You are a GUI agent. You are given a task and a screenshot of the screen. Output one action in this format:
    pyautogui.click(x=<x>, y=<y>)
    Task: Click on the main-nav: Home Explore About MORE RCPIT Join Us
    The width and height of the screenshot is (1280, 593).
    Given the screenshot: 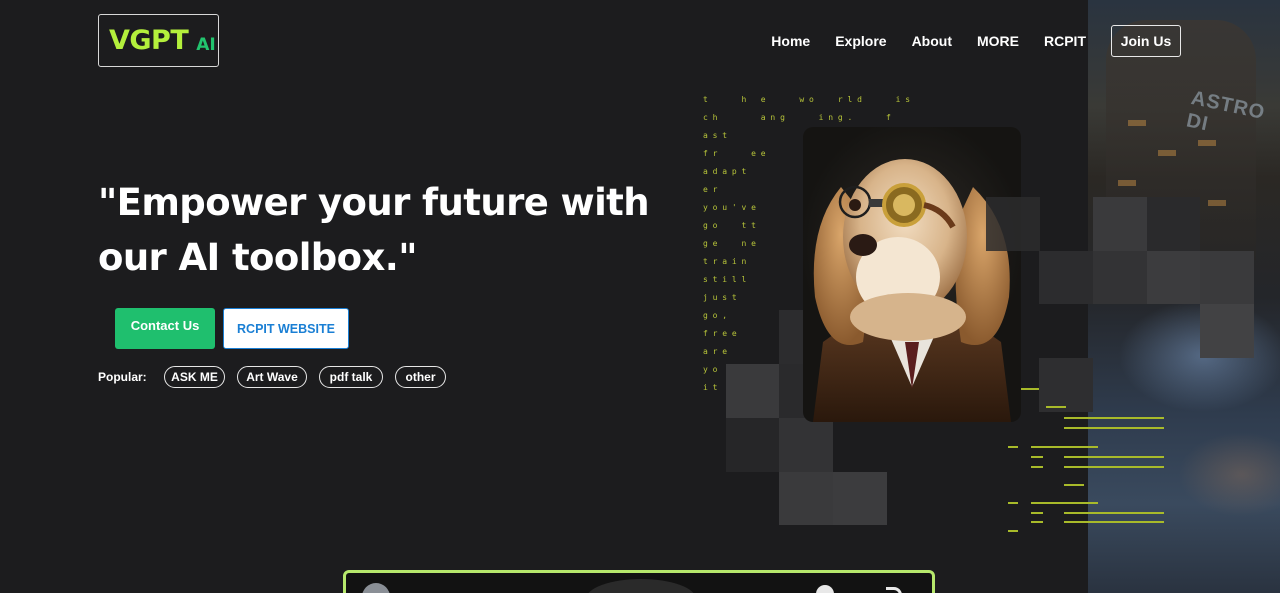 What is the action you would take?
    pyautogui.click(x=963, y=41)
    